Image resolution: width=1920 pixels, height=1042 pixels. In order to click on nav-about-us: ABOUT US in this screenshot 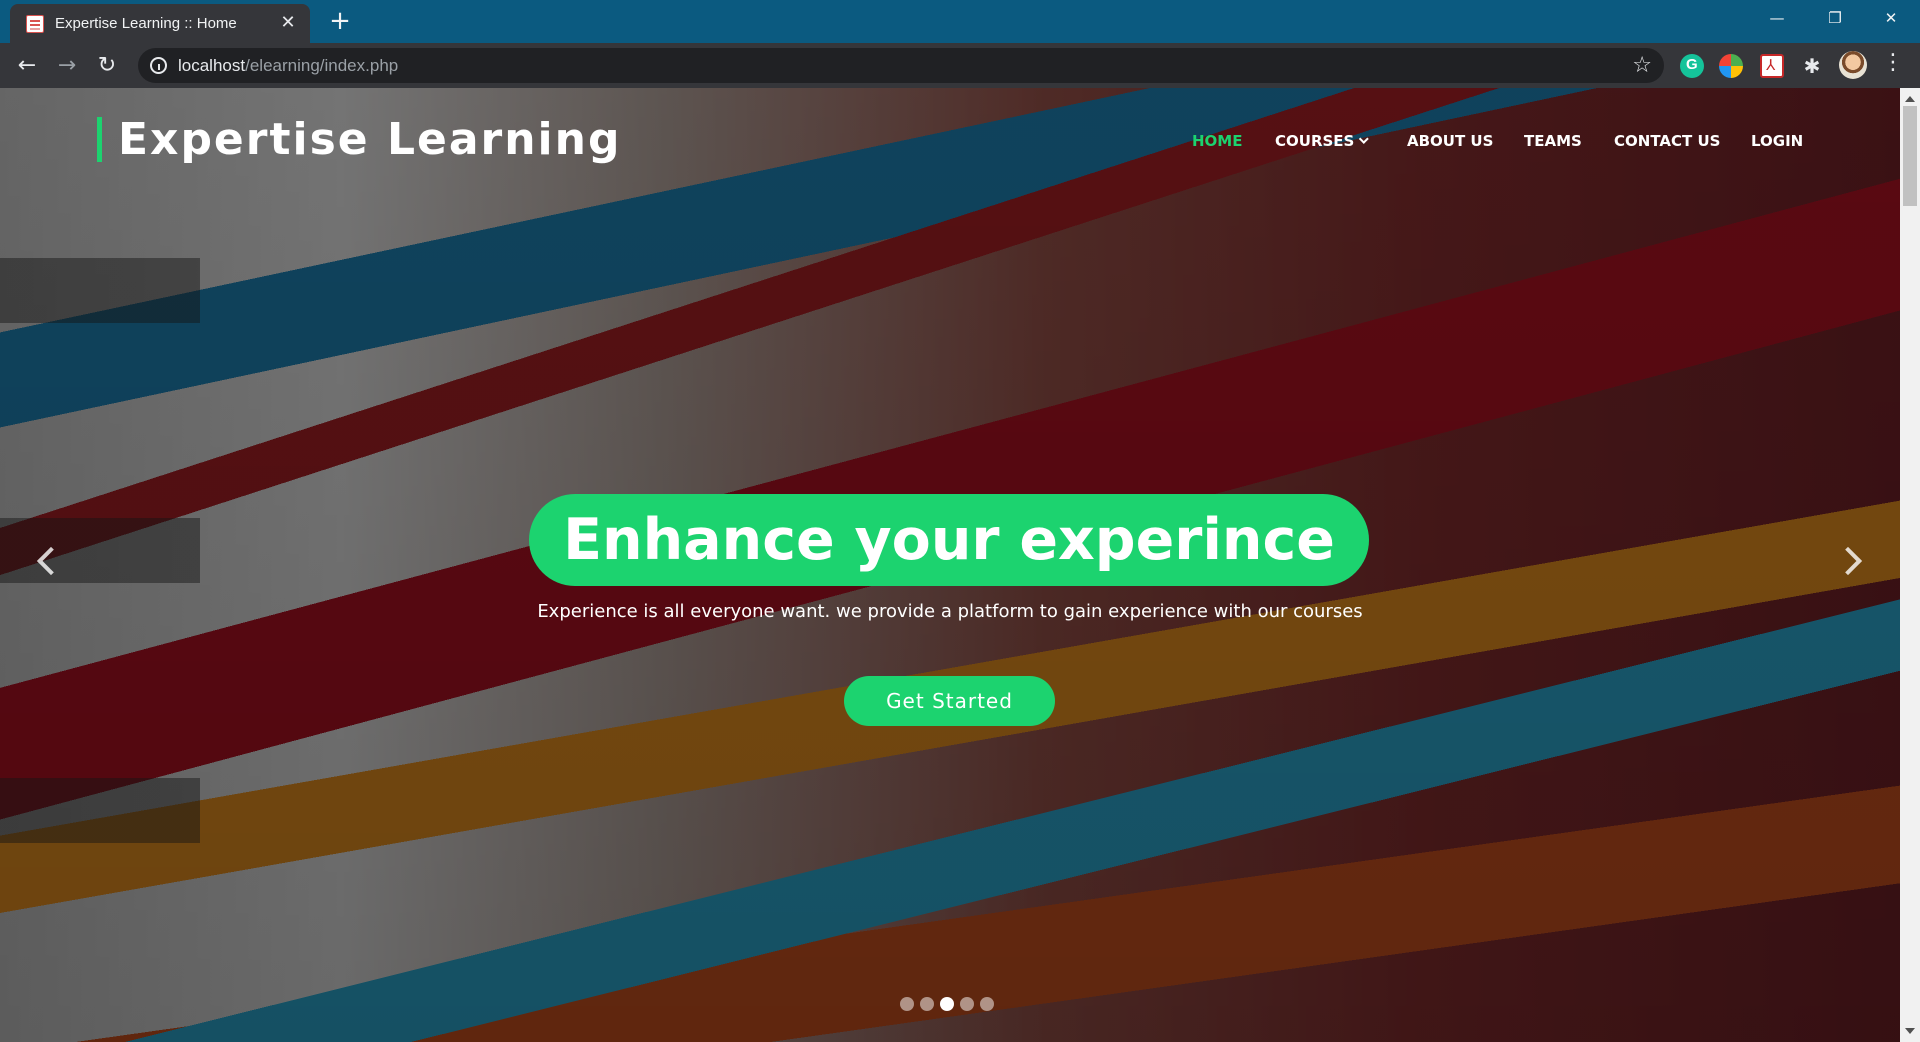, I will do `click(1450, 141)`.